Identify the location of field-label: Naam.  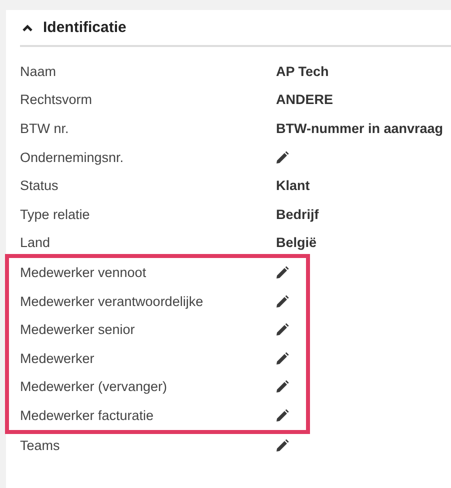
(39, 71).